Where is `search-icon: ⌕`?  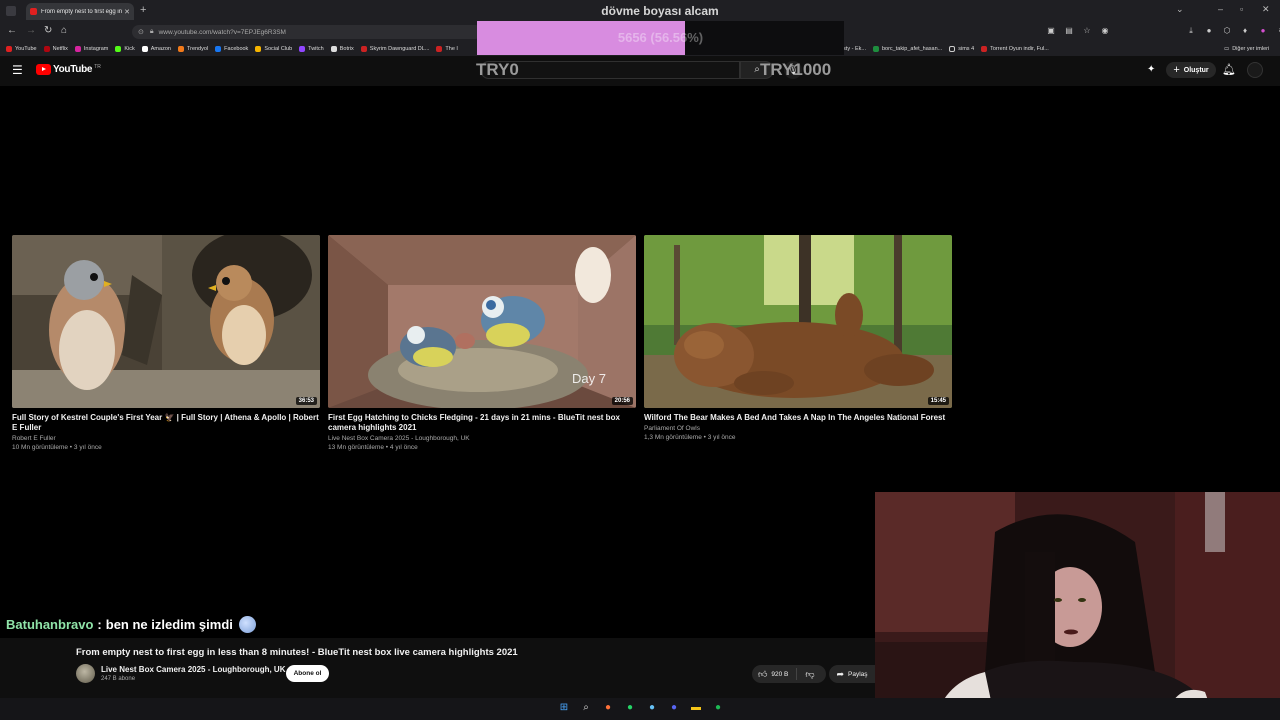
search-icon: ⌕ is located at coordinates (586, 708).